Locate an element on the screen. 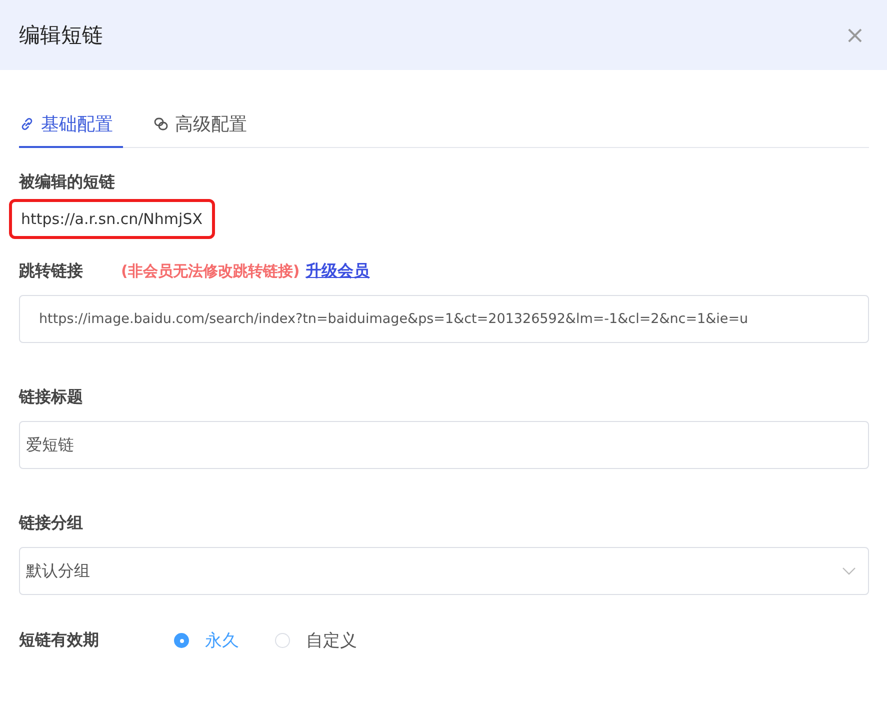 The height and width of the screenshot is (724, 887). field-label: 跳转链接 is located at coordinates (51, 271).